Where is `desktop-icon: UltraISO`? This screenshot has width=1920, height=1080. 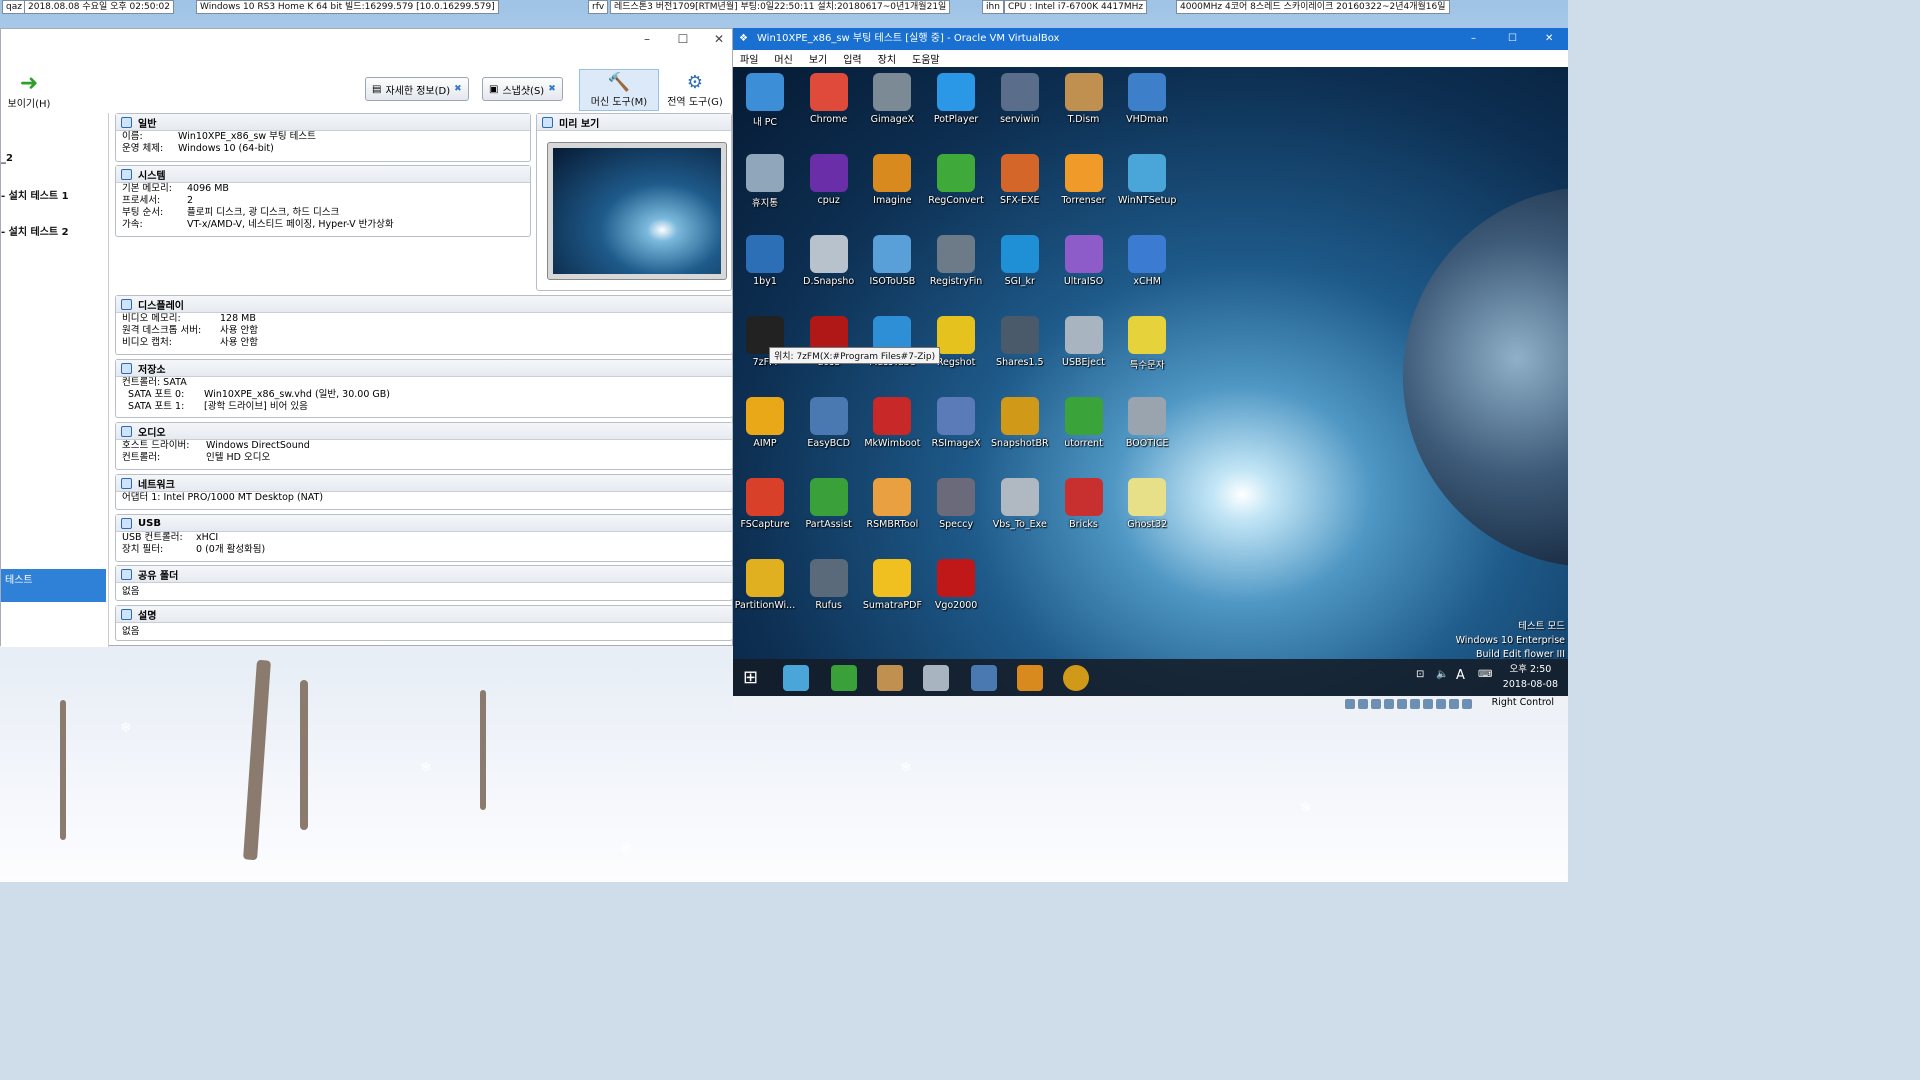
desktop-icon: UltraISO is located at coordinates (1084, 261).